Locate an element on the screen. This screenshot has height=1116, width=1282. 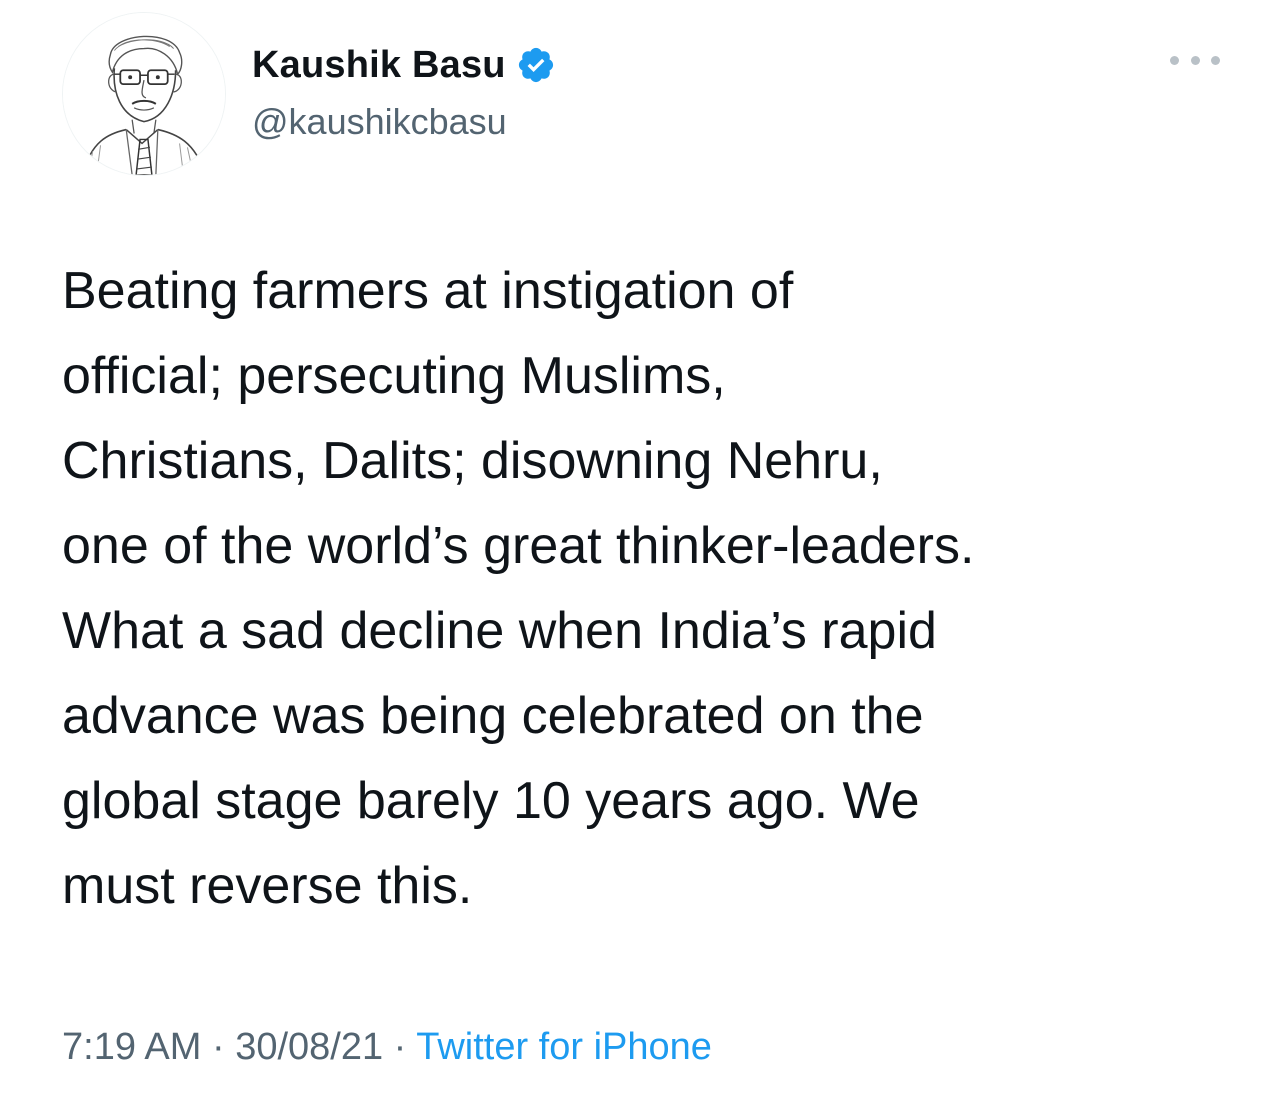
tweet-metadata: 7:19 AM · 30/08/21 · Twitter for iPhone is located at coordinates (387, 1047).